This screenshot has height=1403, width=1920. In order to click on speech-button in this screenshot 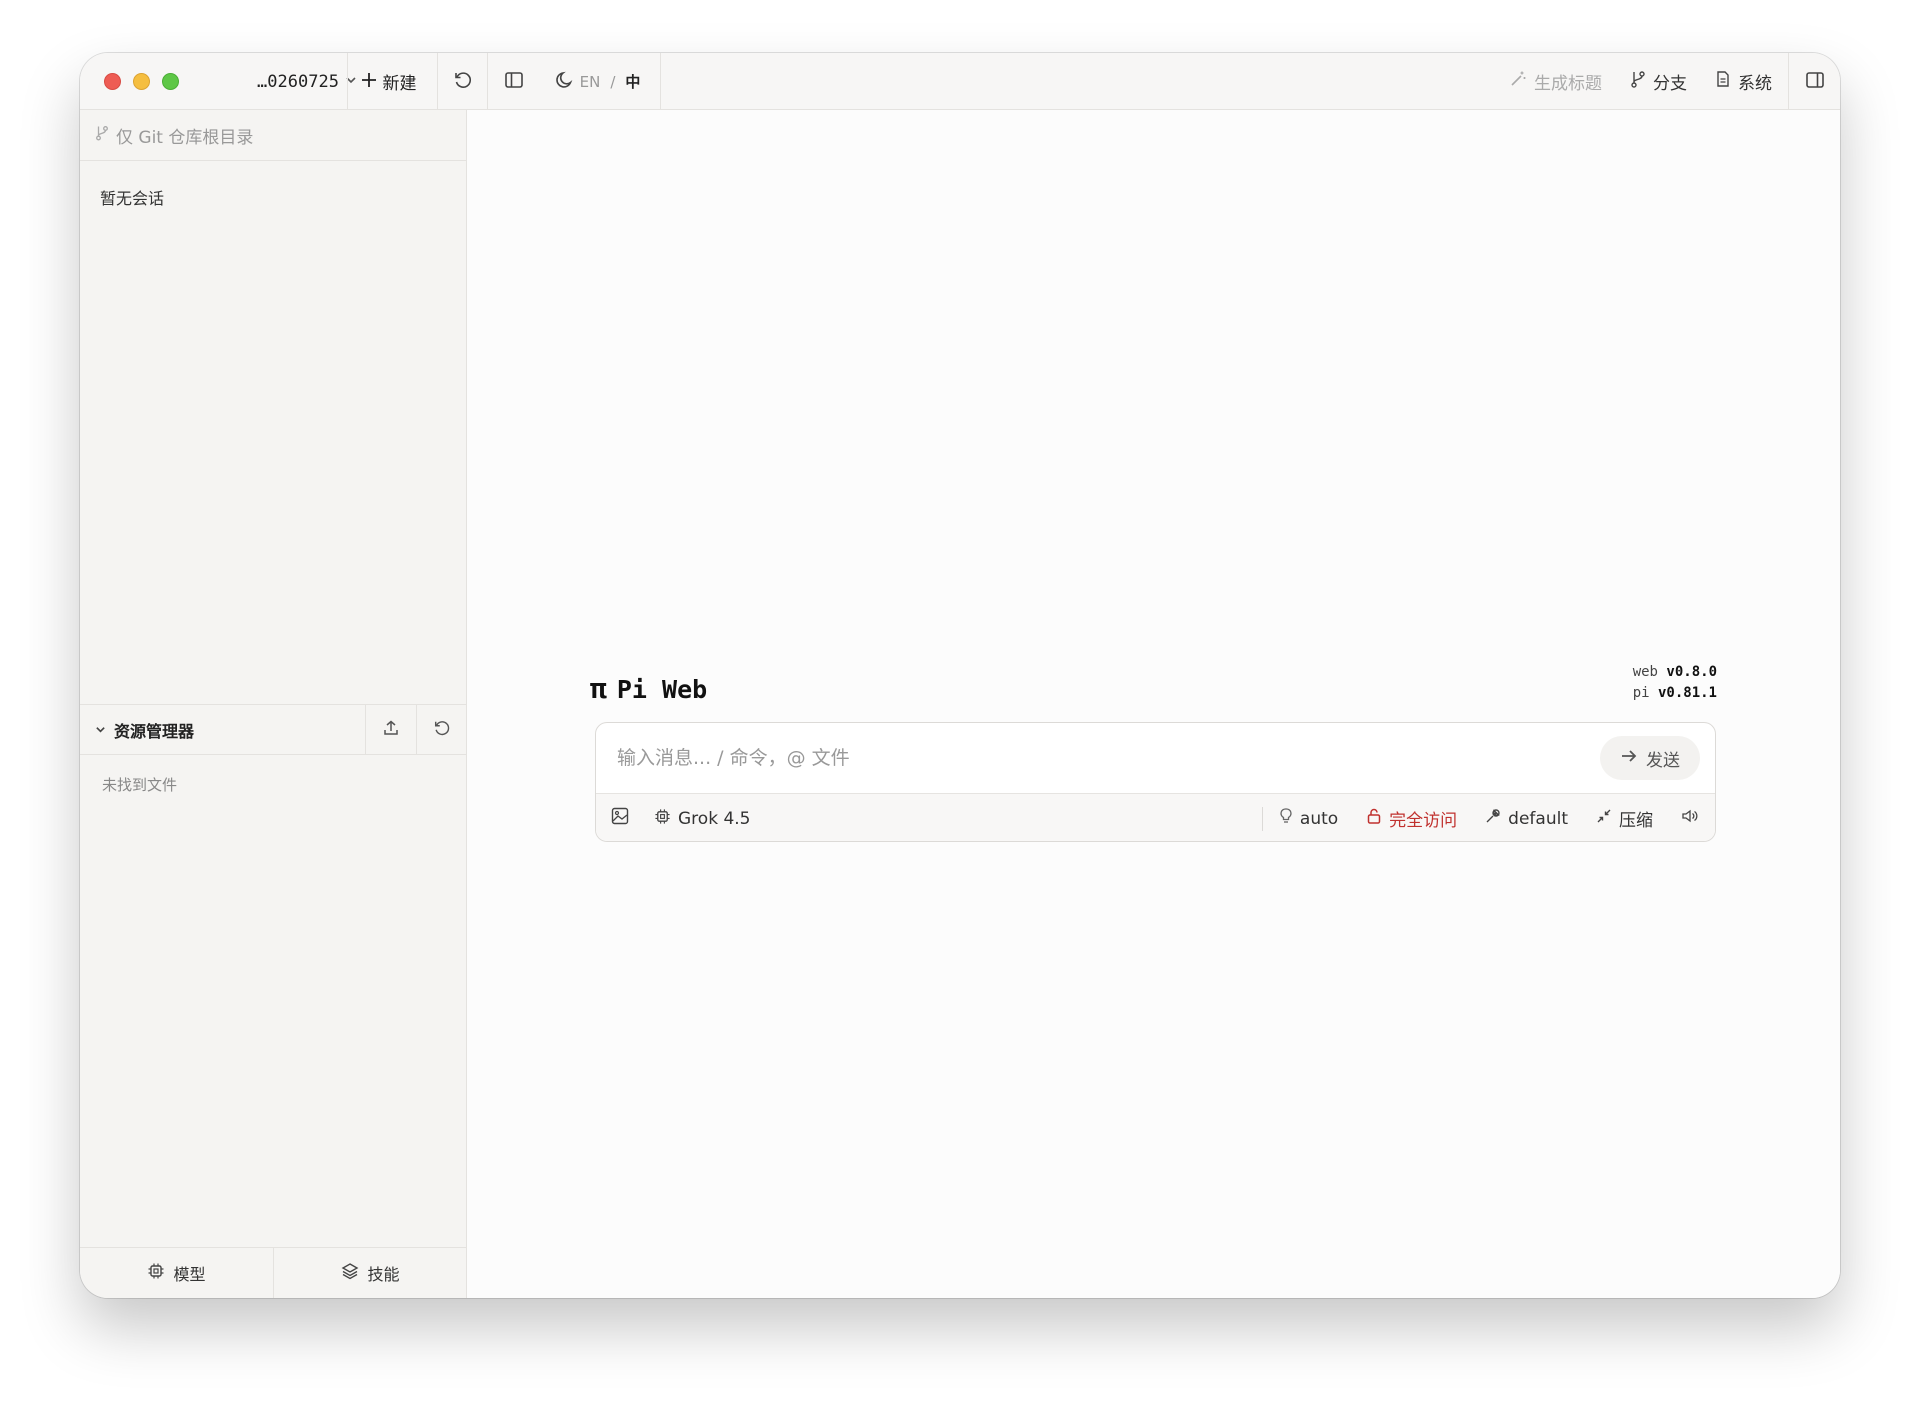, I will do `click(1690, 818)`.